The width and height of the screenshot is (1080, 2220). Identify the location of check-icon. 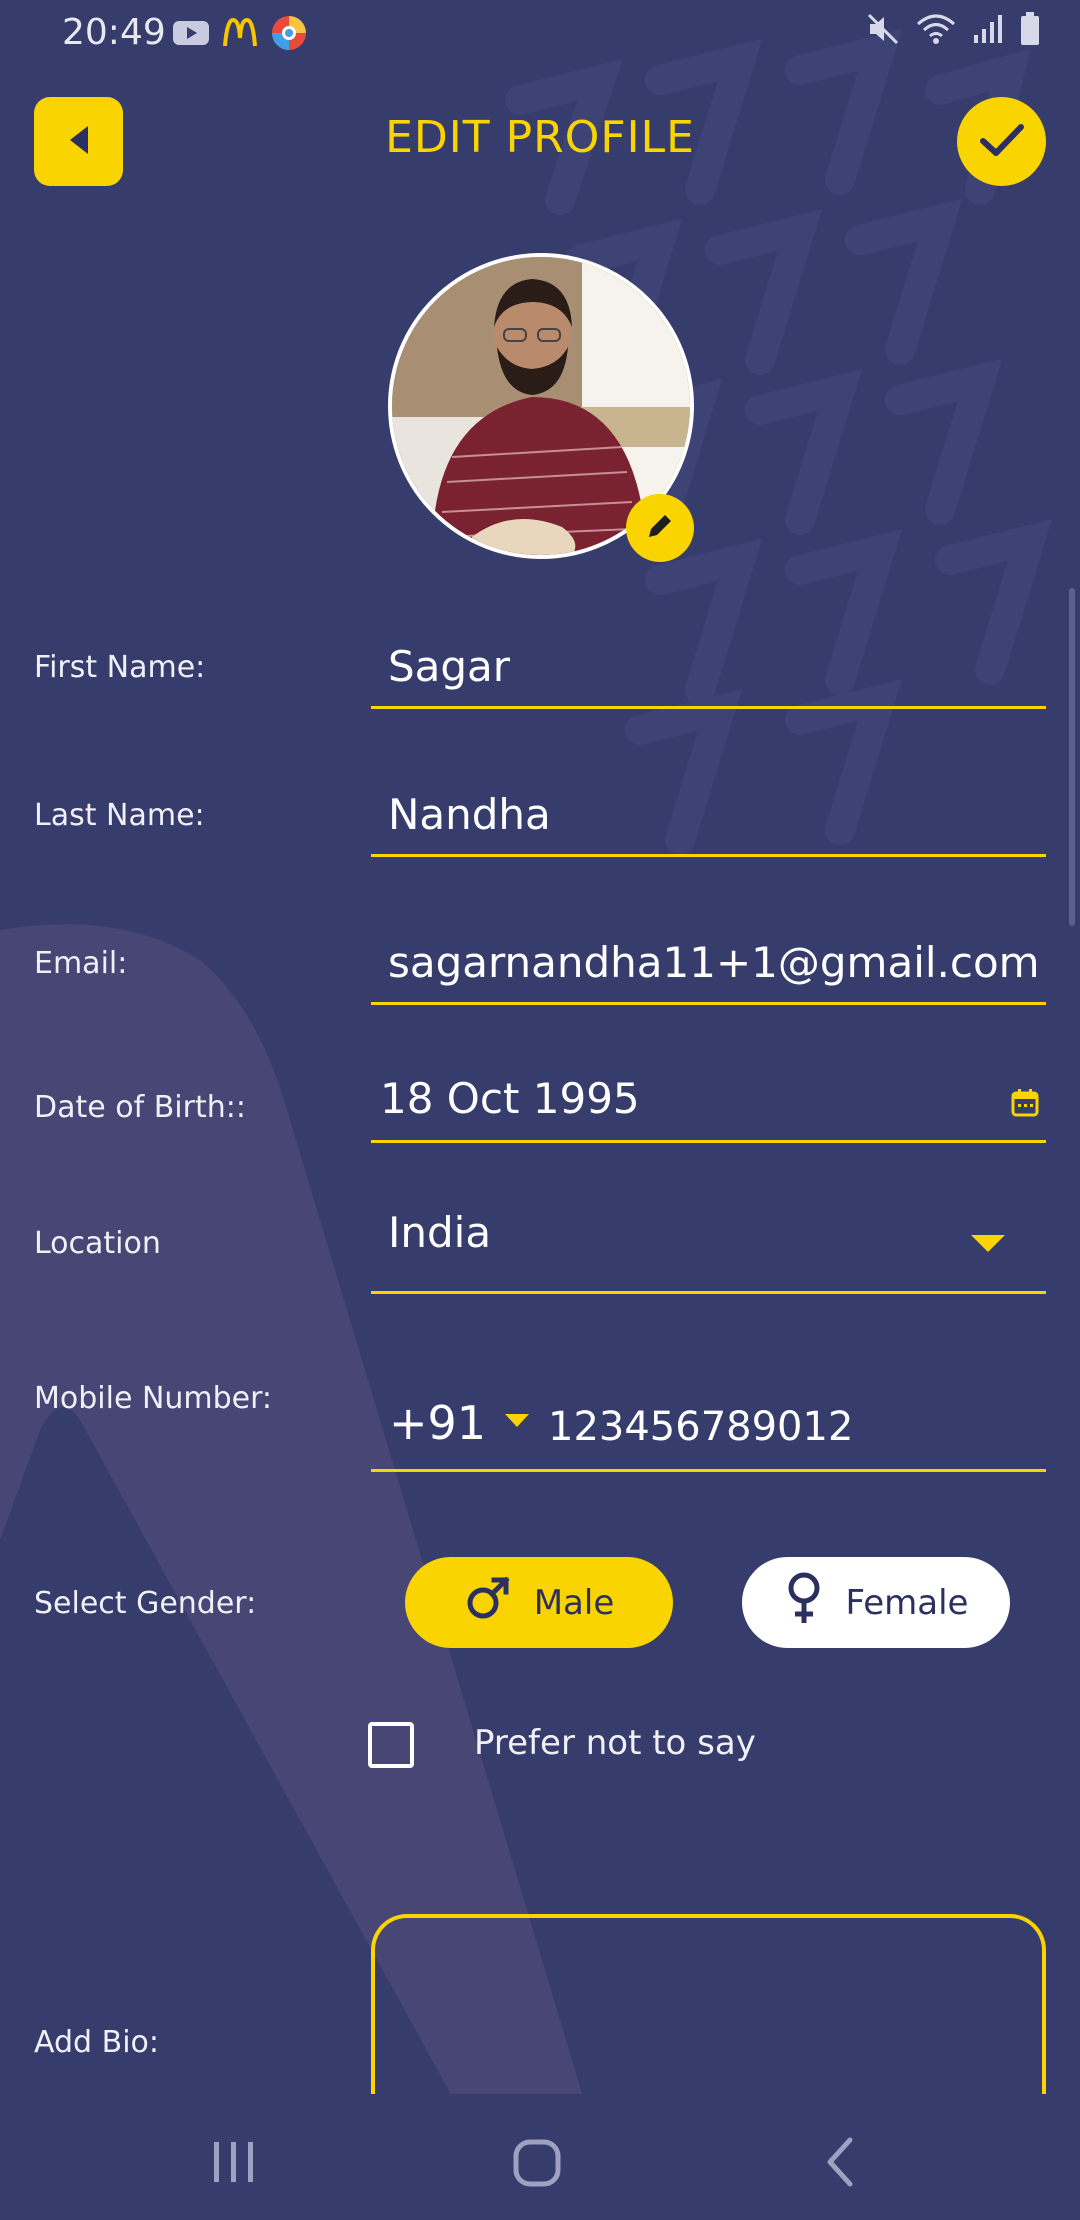
(1002, 142).